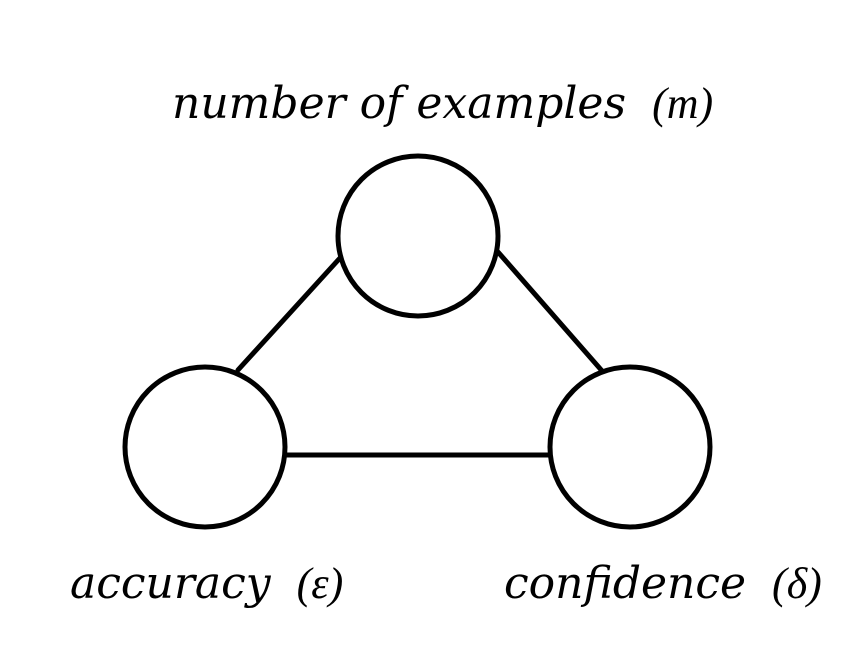  What do you see at coordinates (663, 583) in the screenshot?
I see `label-confidence: confidence (δ)` at bounding box center [663, 583].